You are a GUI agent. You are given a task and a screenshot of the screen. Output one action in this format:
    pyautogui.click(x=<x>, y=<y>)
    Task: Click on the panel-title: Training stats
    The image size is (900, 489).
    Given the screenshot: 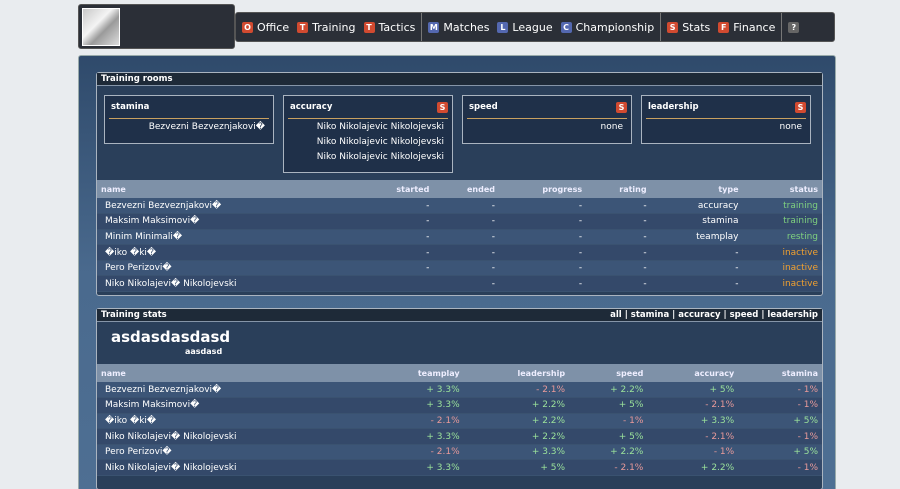 What is the action you would take?
    pyautogui.click(x=134, y=315)
    